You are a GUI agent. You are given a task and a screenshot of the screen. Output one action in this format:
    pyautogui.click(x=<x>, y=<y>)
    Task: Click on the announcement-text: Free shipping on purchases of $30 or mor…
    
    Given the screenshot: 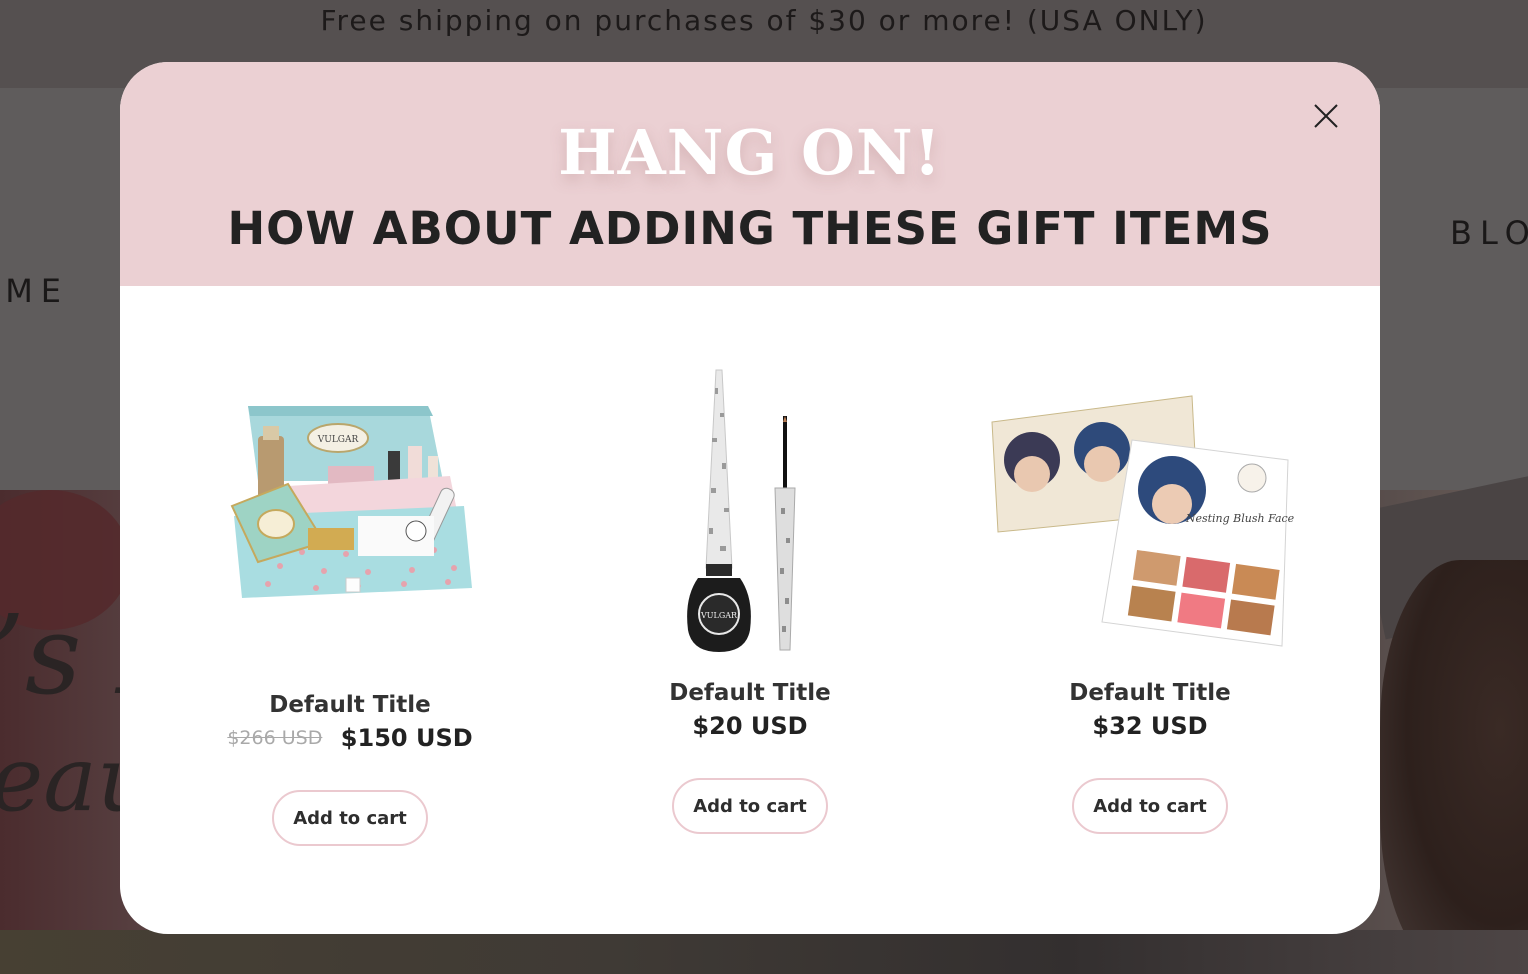 What is the action you would take?
    pyautogui.click(x=764, y=20)
    